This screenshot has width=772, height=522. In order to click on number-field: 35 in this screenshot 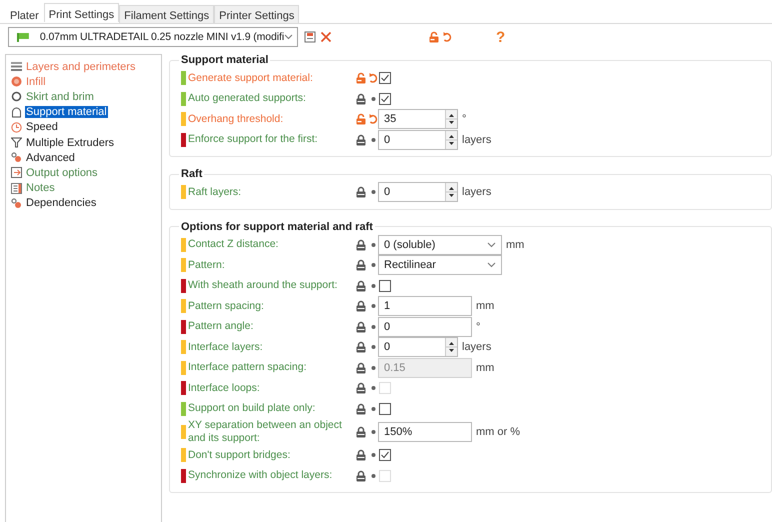, I will do `click(418, 119)`.